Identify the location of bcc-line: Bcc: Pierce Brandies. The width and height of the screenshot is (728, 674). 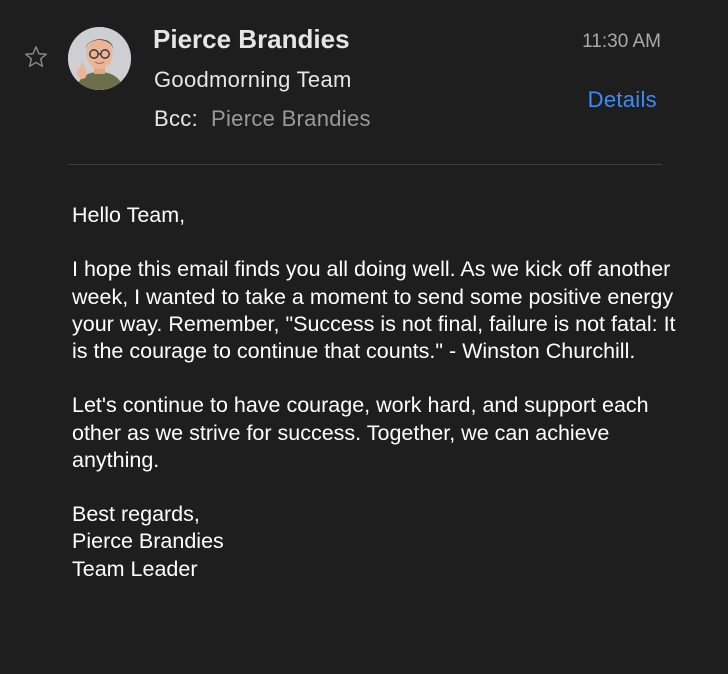
(262, 119).